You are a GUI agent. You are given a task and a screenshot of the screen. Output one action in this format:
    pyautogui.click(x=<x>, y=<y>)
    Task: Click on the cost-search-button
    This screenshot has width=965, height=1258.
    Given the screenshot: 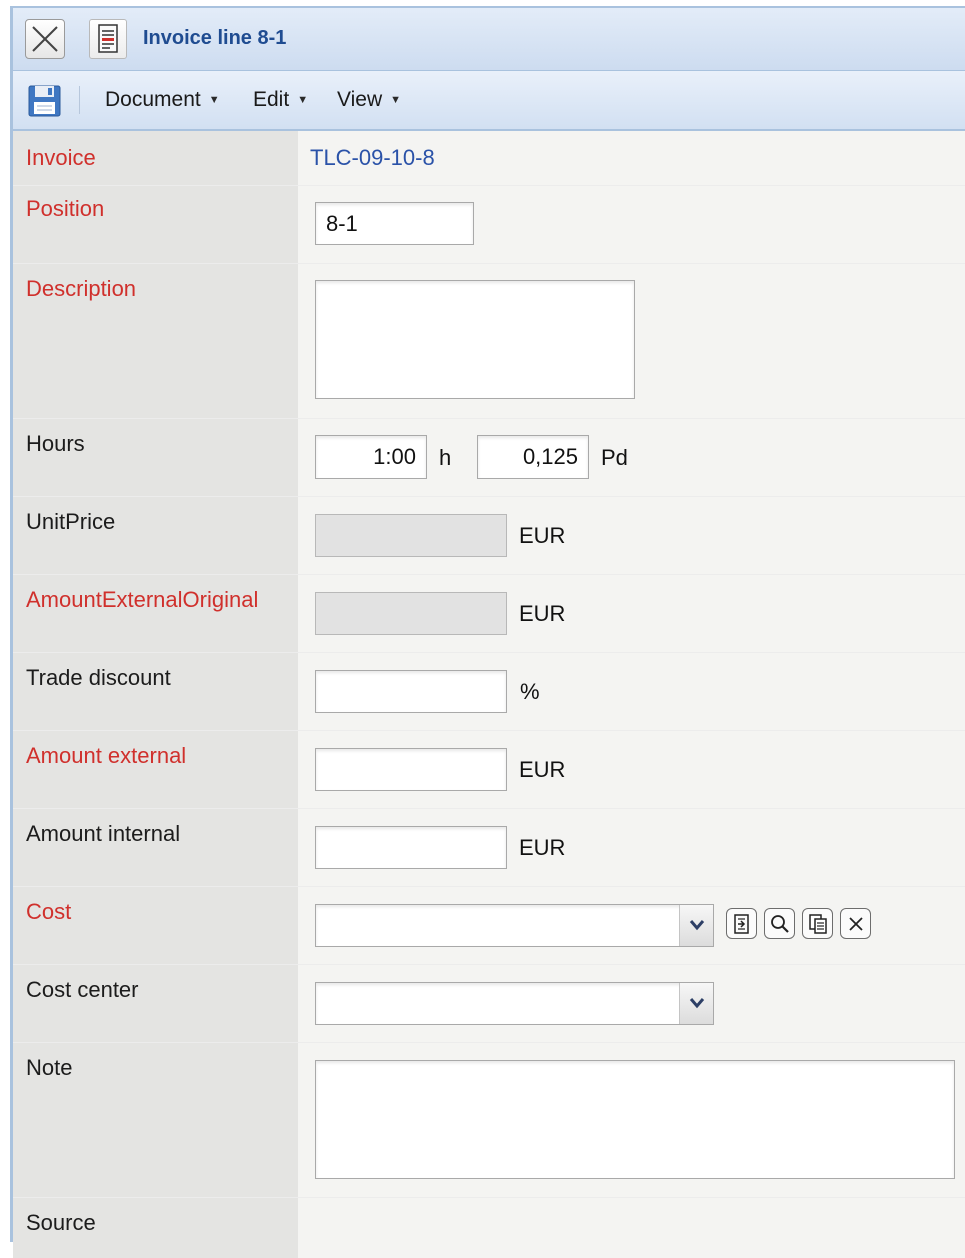 What is the action you would take?
    pyautogui.click(x=779, y=923)
    